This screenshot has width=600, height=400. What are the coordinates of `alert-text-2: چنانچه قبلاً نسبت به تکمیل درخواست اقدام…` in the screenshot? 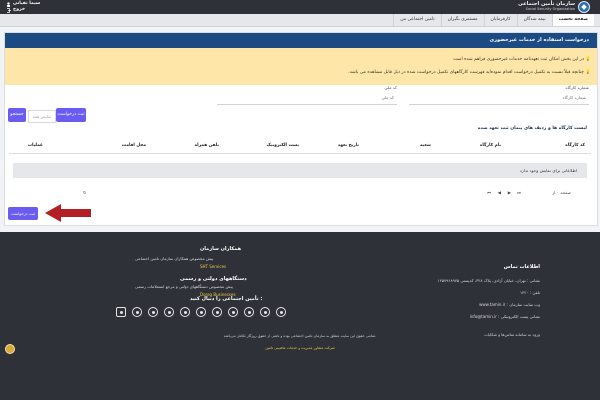 It's located at (466, 72).